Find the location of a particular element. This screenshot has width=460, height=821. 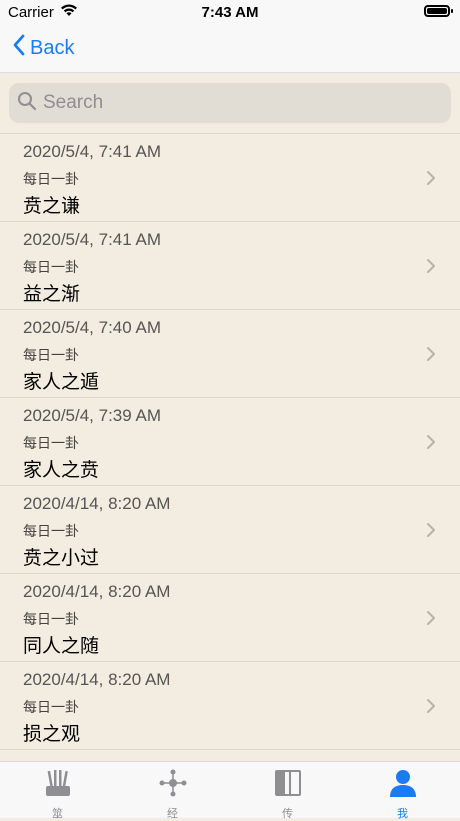

status-time: 7:43 AM is located at coordinates (230, 12).